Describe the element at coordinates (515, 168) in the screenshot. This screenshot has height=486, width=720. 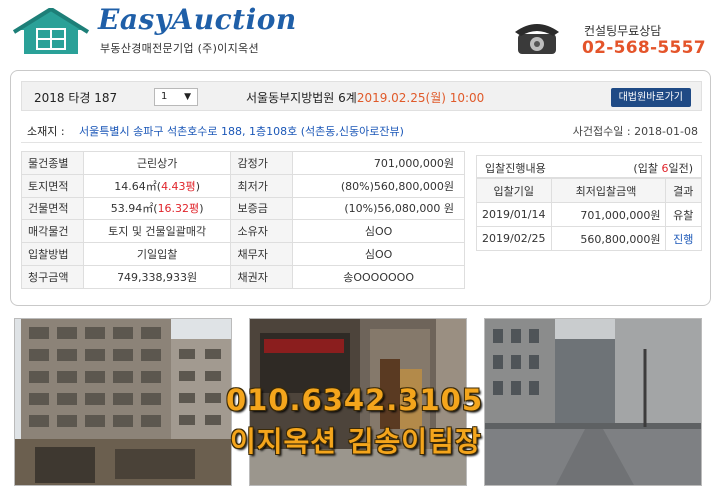
I see `bid-progress-title: 입찰진행내용` at that location.